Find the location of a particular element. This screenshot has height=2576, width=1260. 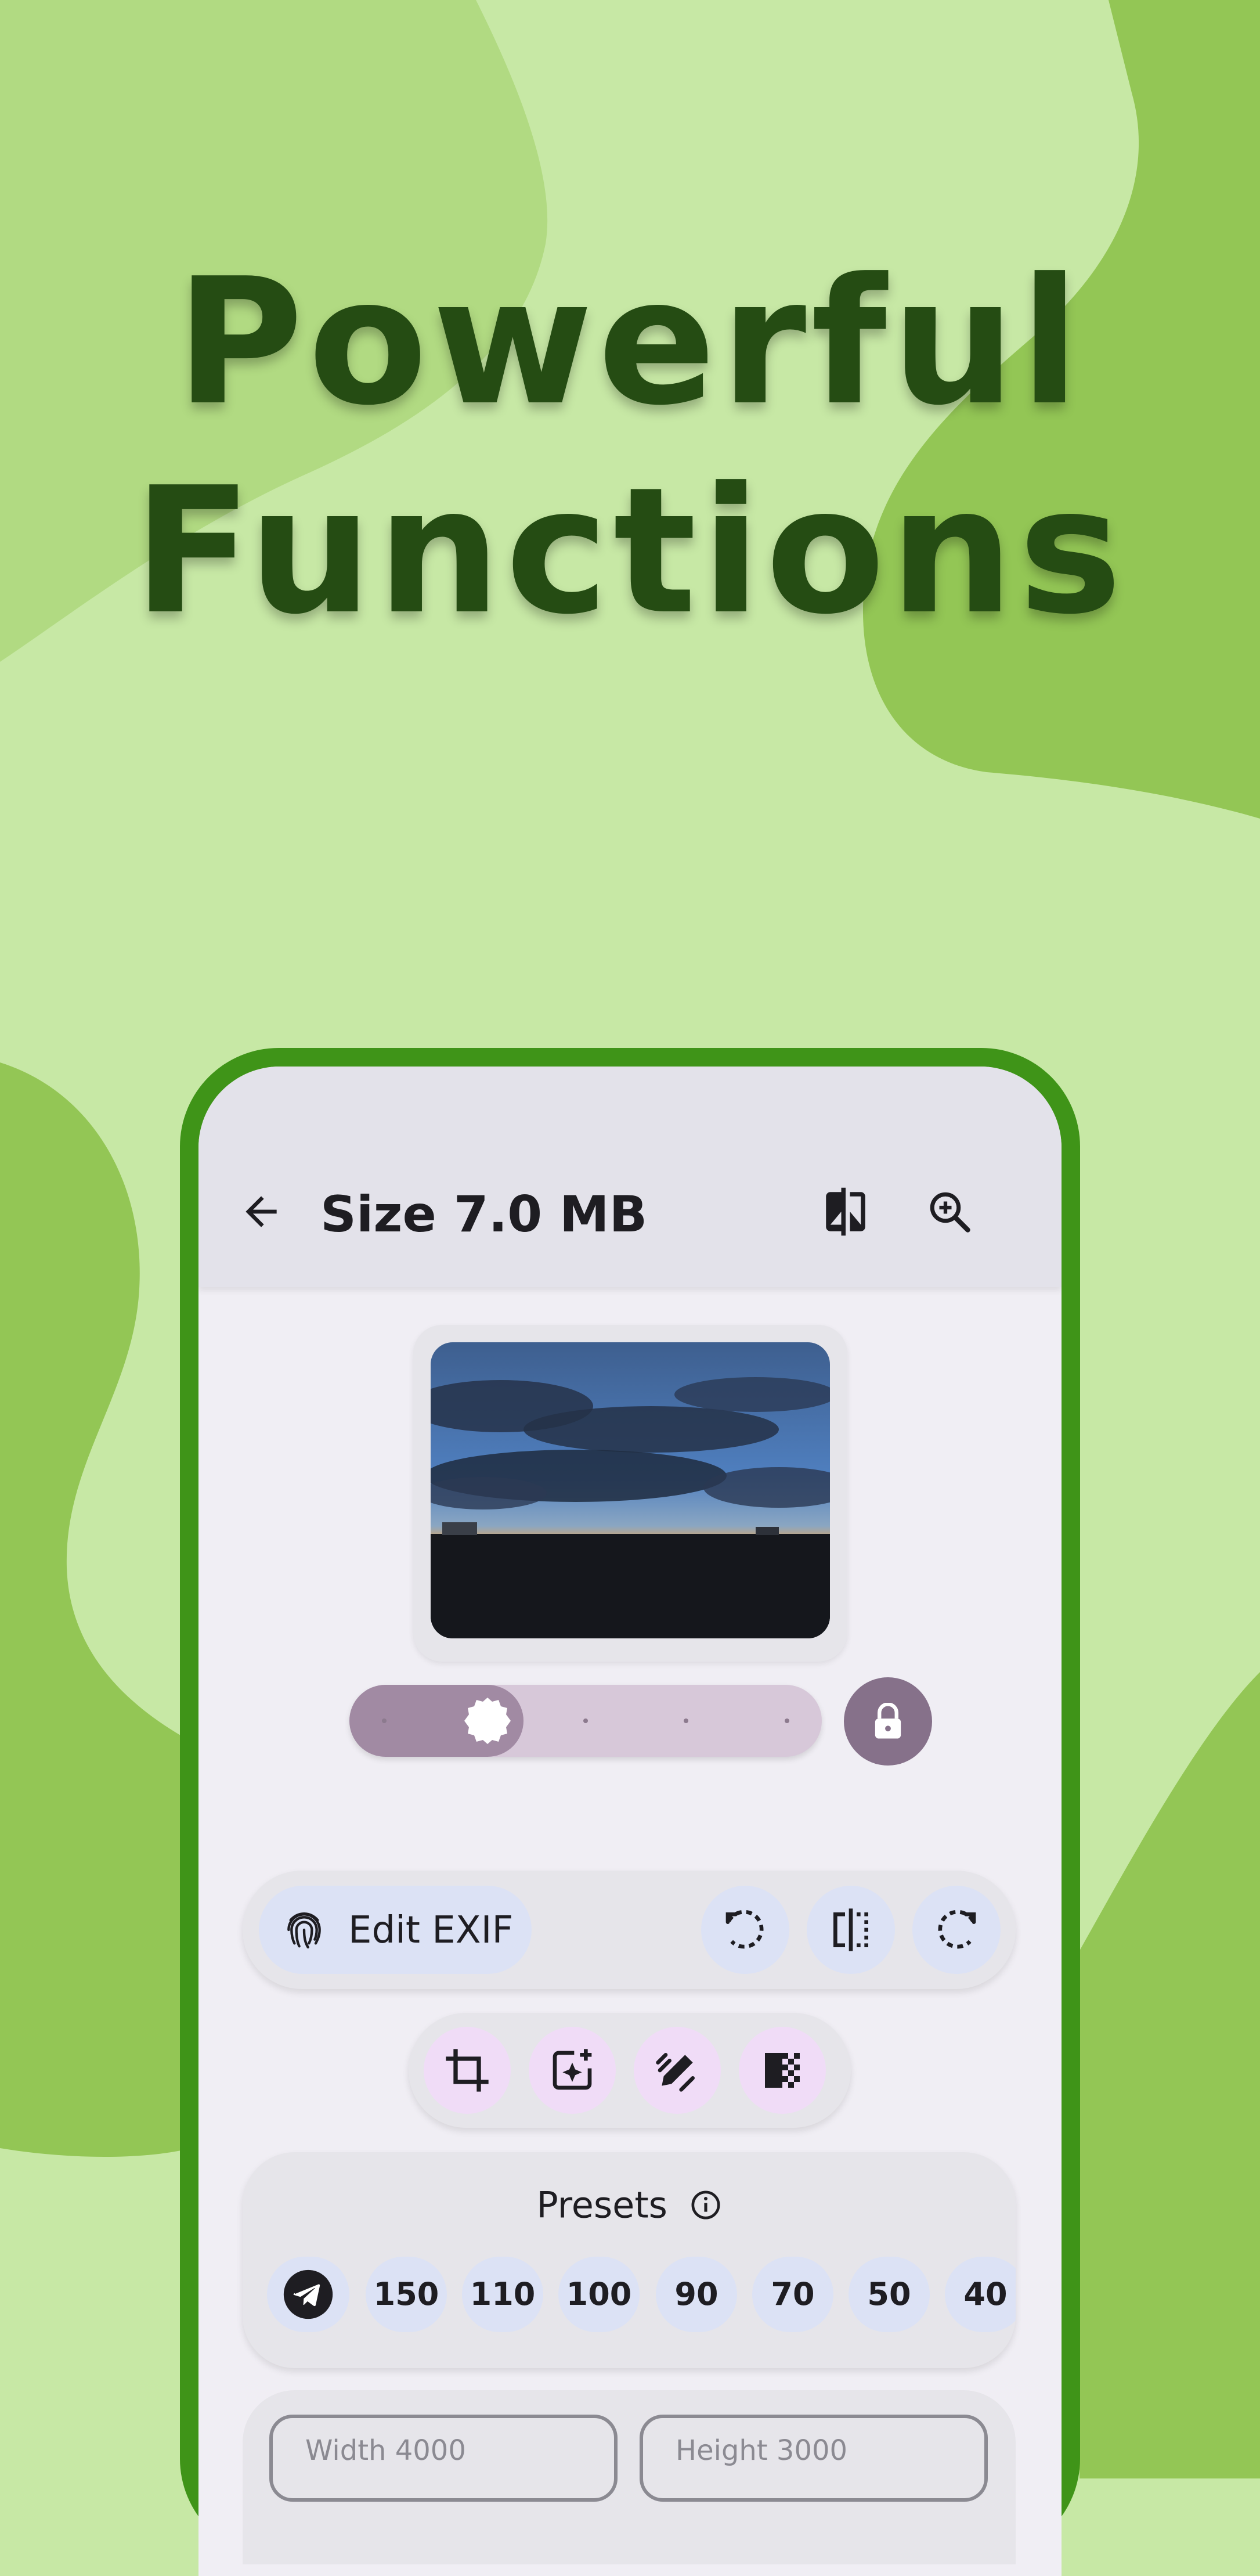

preset-chip: 40 is located at coordinates (980, 2294).